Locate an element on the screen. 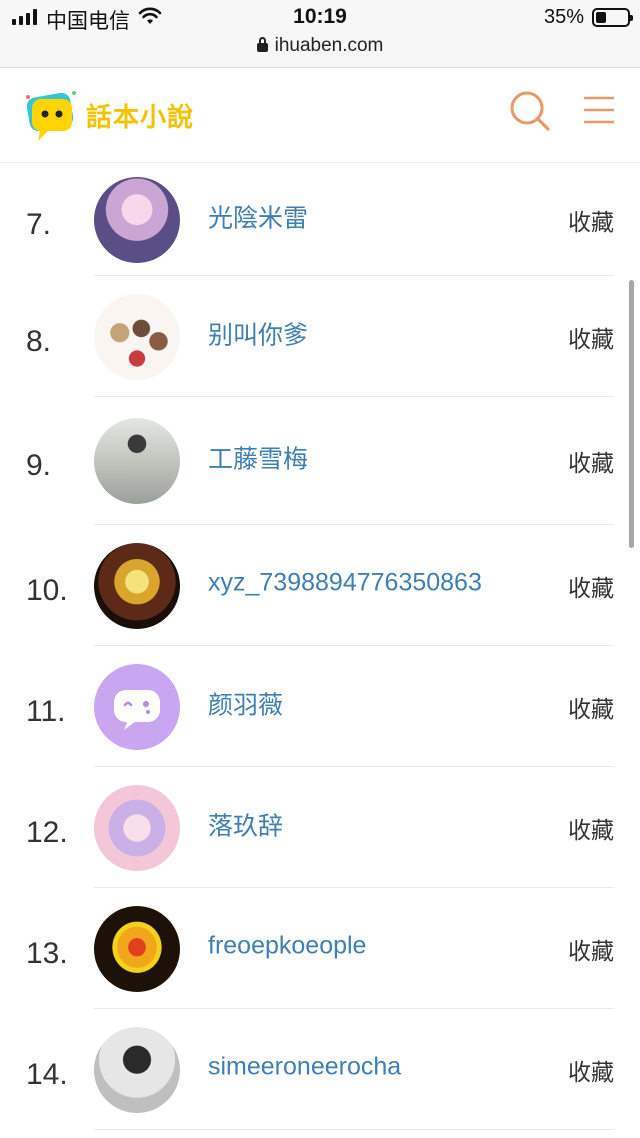  user-name-link: 光陰米雷 is located at coordinates (258, 216).